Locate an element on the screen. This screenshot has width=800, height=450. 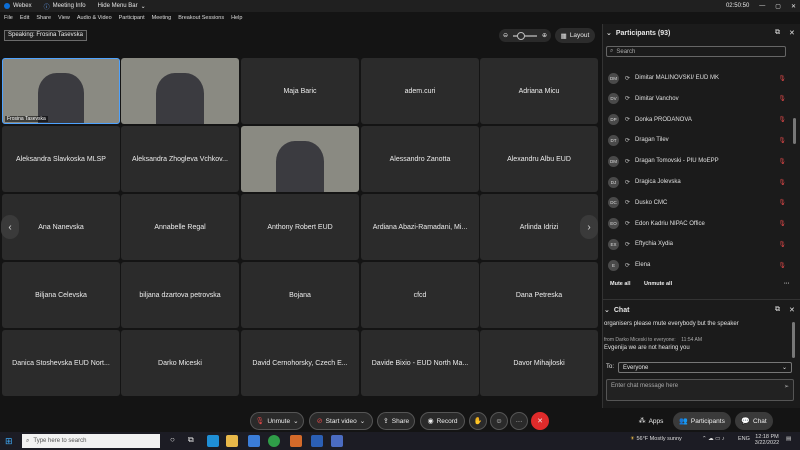
menu-edit: Edit is located at coordinates (24, 18).